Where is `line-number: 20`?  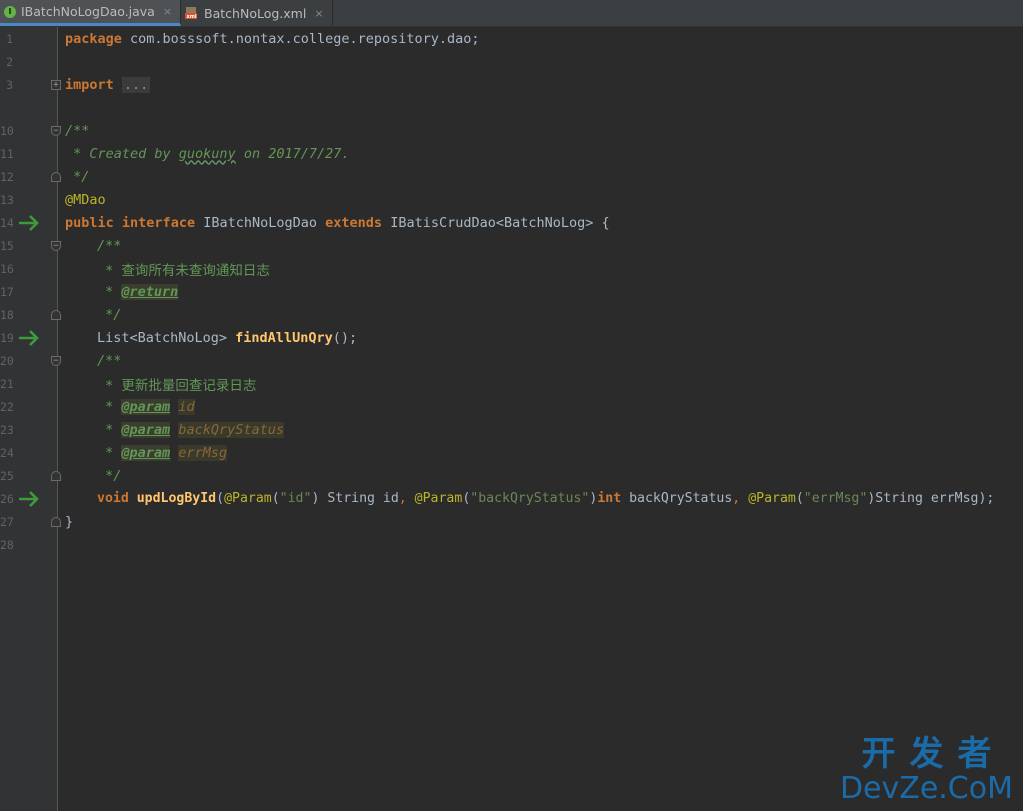
line-number: 20 is located at coordinates (7, 360).